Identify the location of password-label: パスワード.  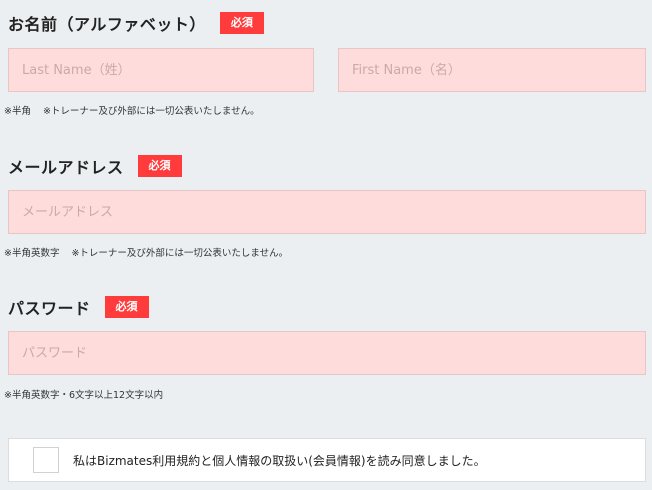
(49, 308).